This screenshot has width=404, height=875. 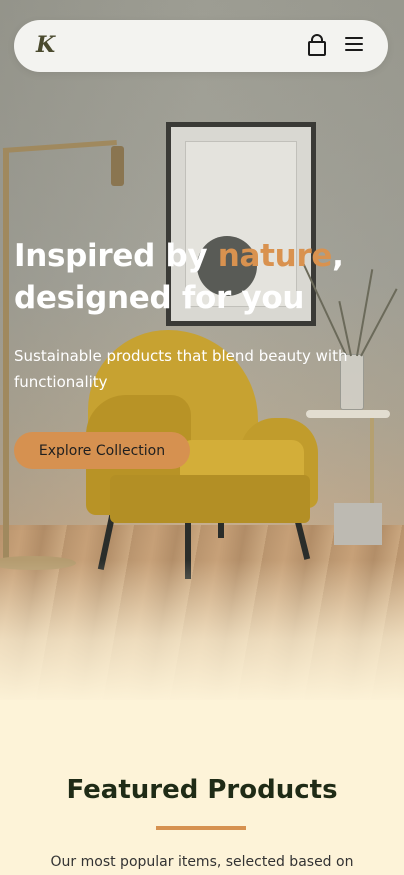 What do you see at coordinates (201, 828) in the screenshot?
I see `title-underline` at bounding box center [201, 828].